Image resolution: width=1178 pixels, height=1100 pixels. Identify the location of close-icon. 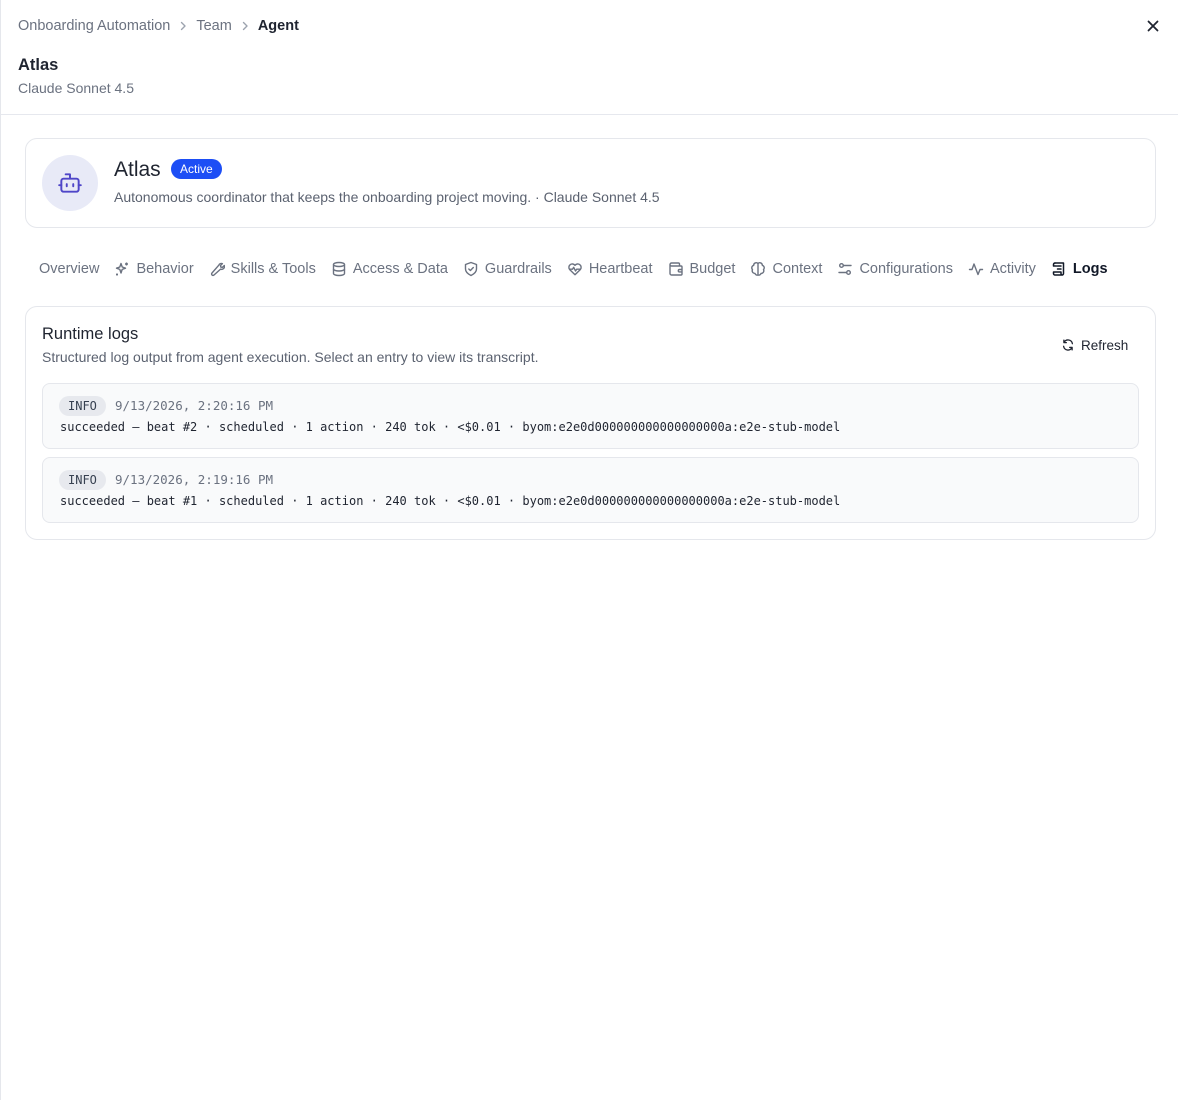
(1153, 26).